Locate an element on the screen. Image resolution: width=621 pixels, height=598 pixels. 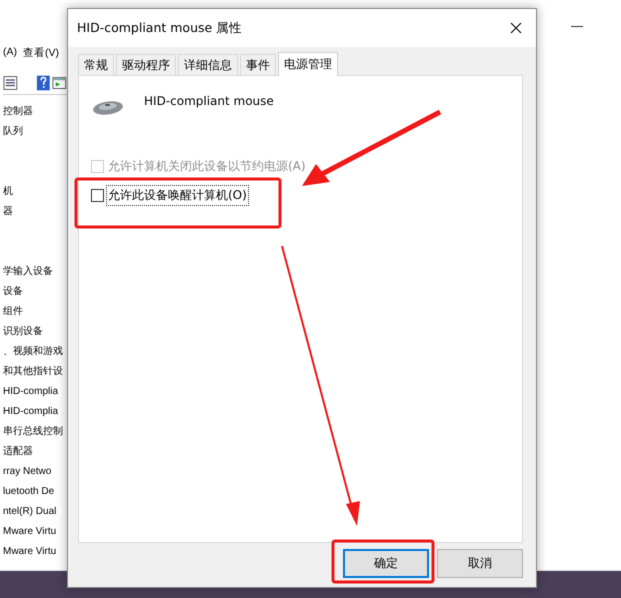
tree-item: 识别设备 is located at coordinates (35, 332).